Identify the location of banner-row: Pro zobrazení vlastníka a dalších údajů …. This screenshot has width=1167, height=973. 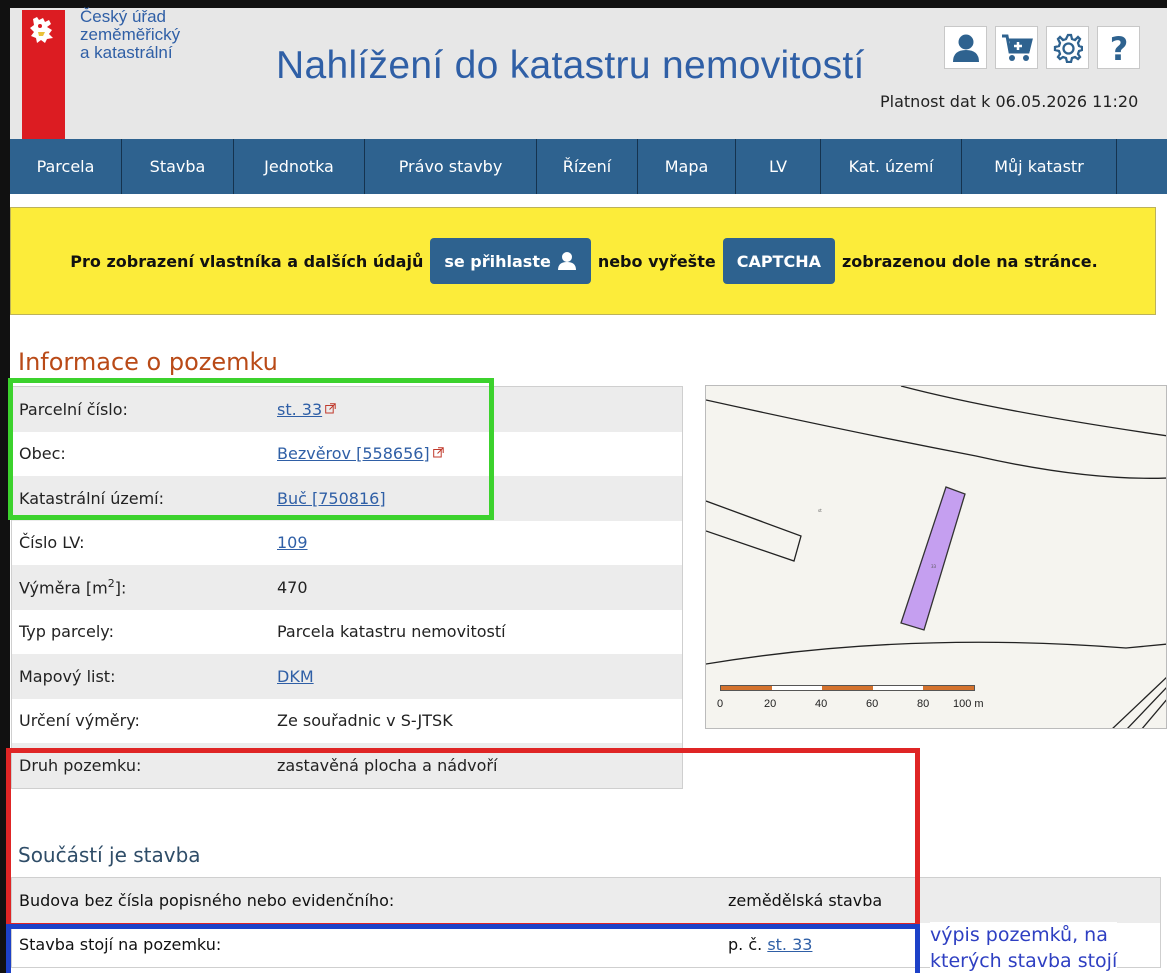
(584, 261).